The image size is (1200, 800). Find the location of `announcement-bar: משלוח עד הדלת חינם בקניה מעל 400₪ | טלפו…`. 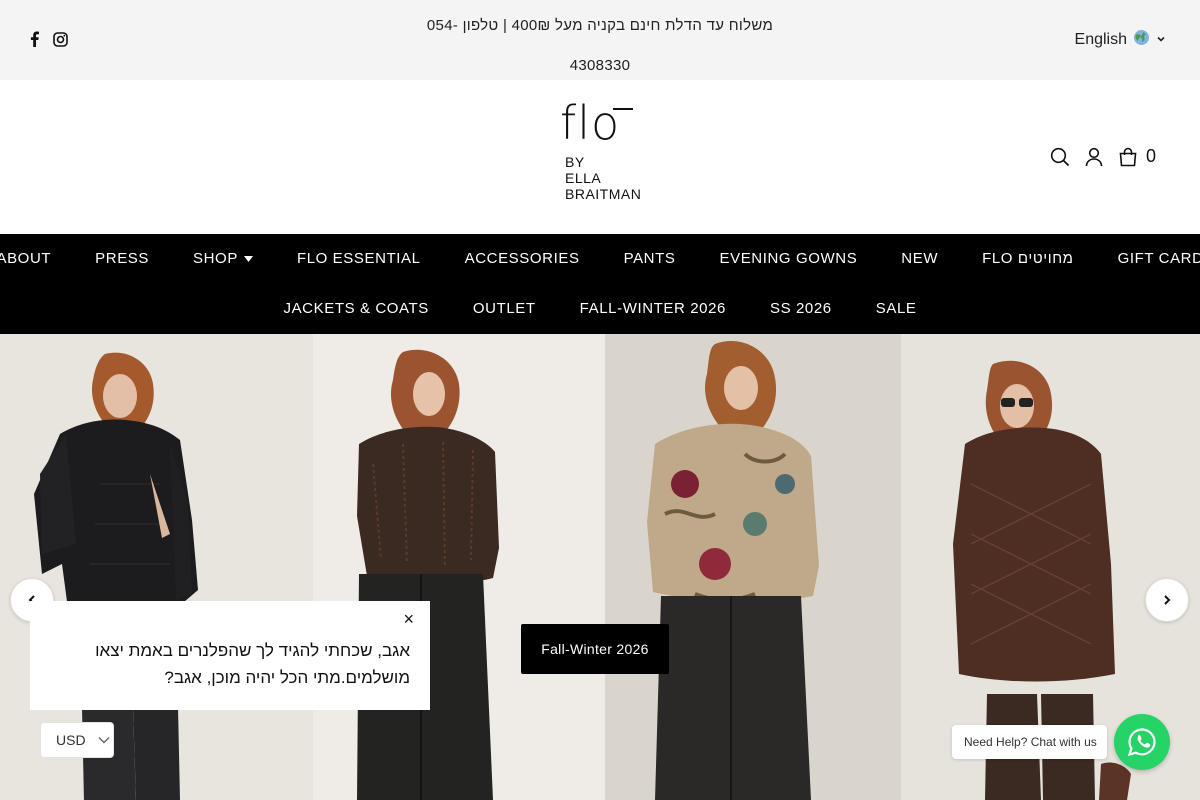

announcement-bar: משלוח עד הדלת חינם בקניה מעל 400₪ | טלפו… is located at coordinates (600, 40).